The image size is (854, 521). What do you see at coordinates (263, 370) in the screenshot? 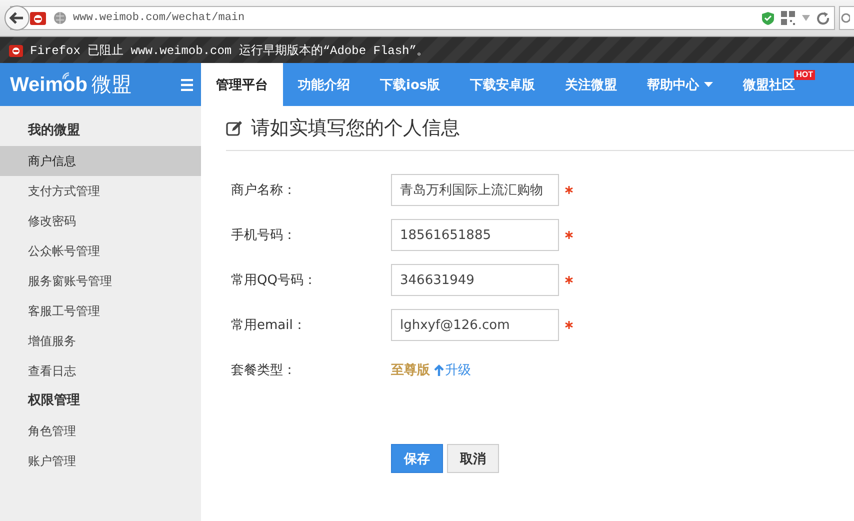
I see `field-label: 套餐类型：` at bounding box center [263, 370].